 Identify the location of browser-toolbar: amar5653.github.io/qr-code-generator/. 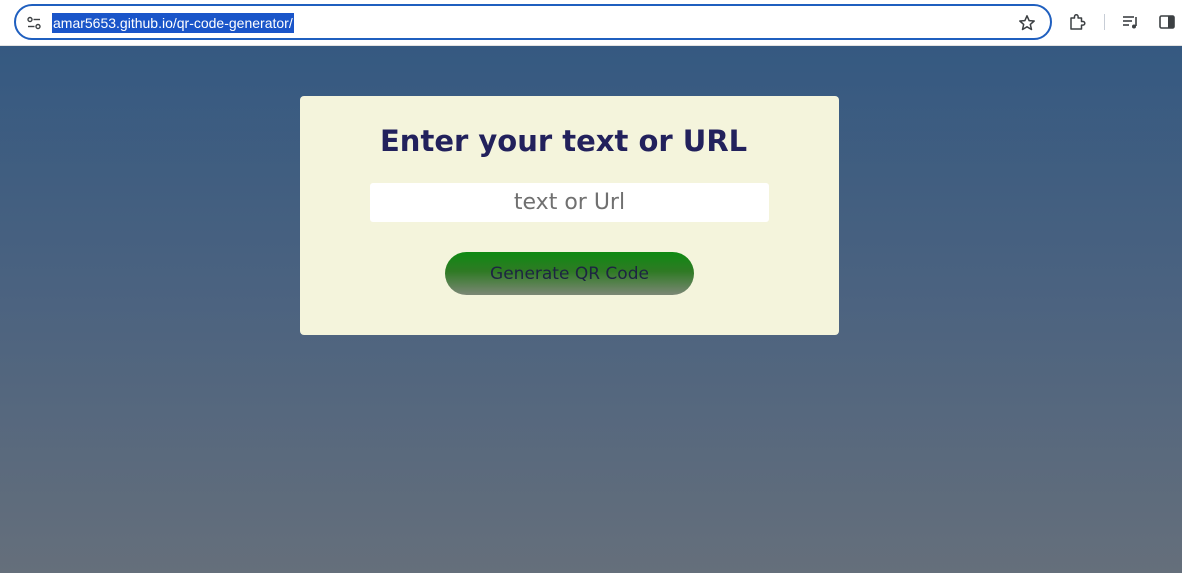
(591, 23).